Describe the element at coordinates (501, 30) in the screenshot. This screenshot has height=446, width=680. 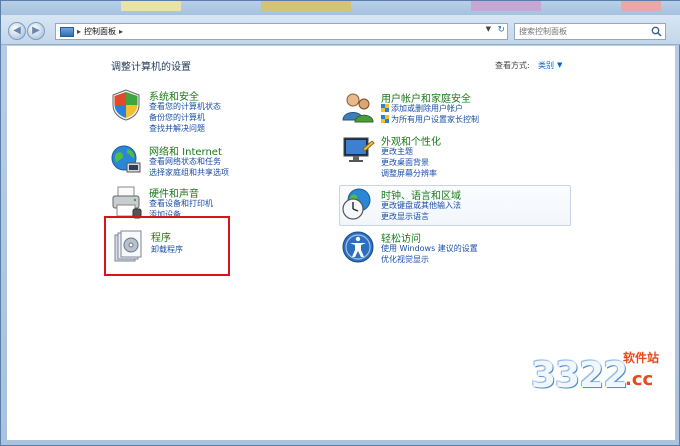
I see `refresh-icon: ↻` at that location.